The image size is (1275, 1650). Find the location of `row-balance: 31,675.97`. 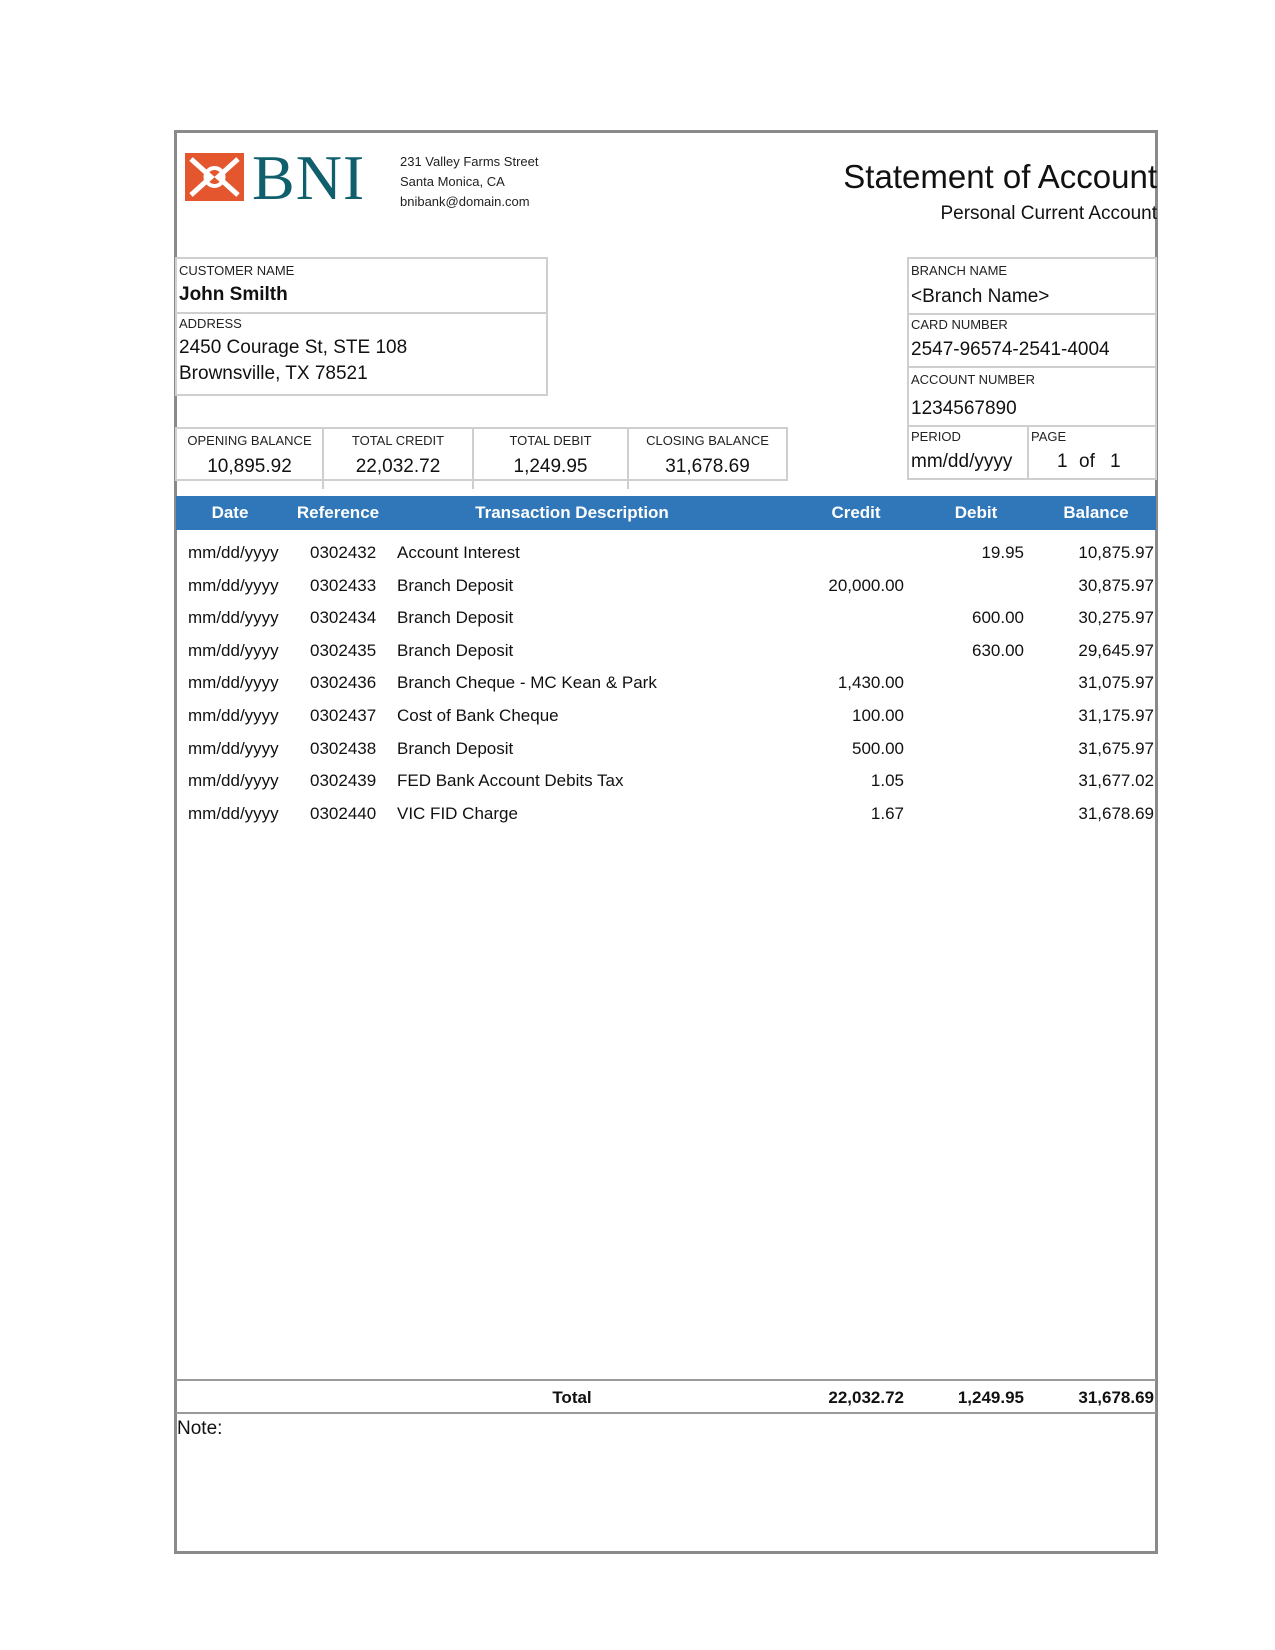

row-balance: 31,675.97 is located at coordinates (1116, 748).